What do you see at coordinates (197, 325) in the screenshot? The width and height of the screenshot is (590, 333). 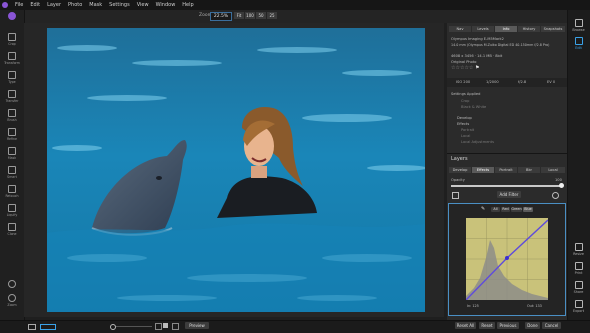 I see `preview-button: Preview` at bounding box center [197, 325].